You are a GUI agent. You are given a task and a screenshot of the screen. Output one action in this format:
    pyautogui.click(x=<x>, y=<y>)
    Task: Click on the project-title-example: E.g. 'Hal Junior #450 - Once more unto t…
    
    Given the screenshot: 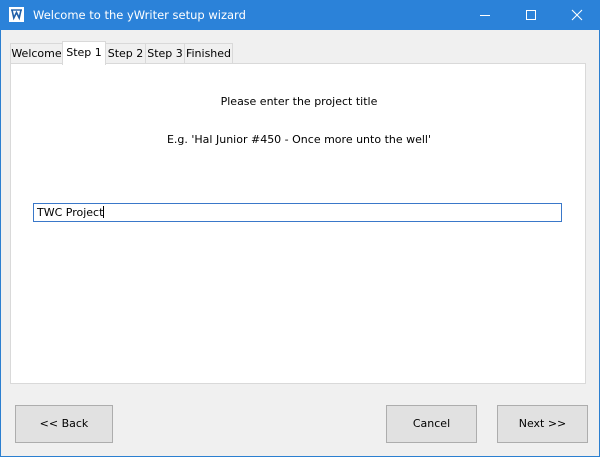 What is the action you would take?
    pyautogui.click(x=299, y=139)
    